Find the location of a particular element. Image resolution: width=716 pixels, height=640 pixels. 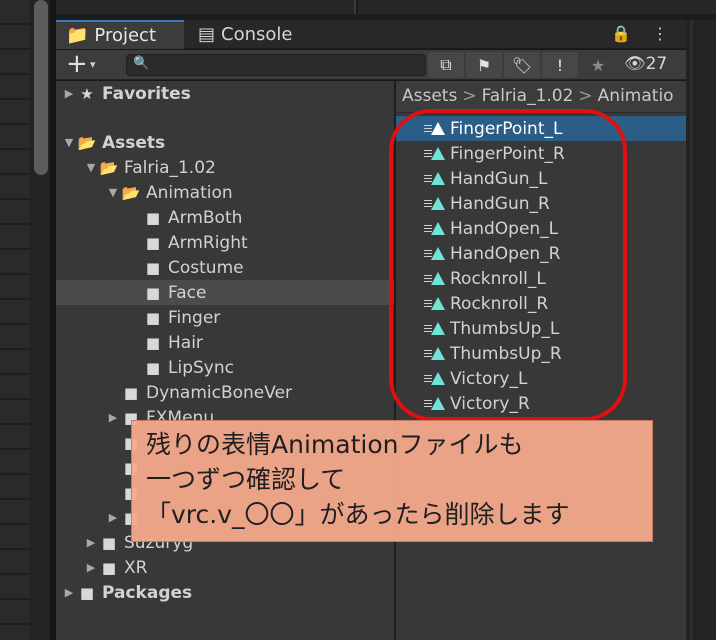

tree-item: ■ DynamicBoneVer is located at coordinates (225, 392).